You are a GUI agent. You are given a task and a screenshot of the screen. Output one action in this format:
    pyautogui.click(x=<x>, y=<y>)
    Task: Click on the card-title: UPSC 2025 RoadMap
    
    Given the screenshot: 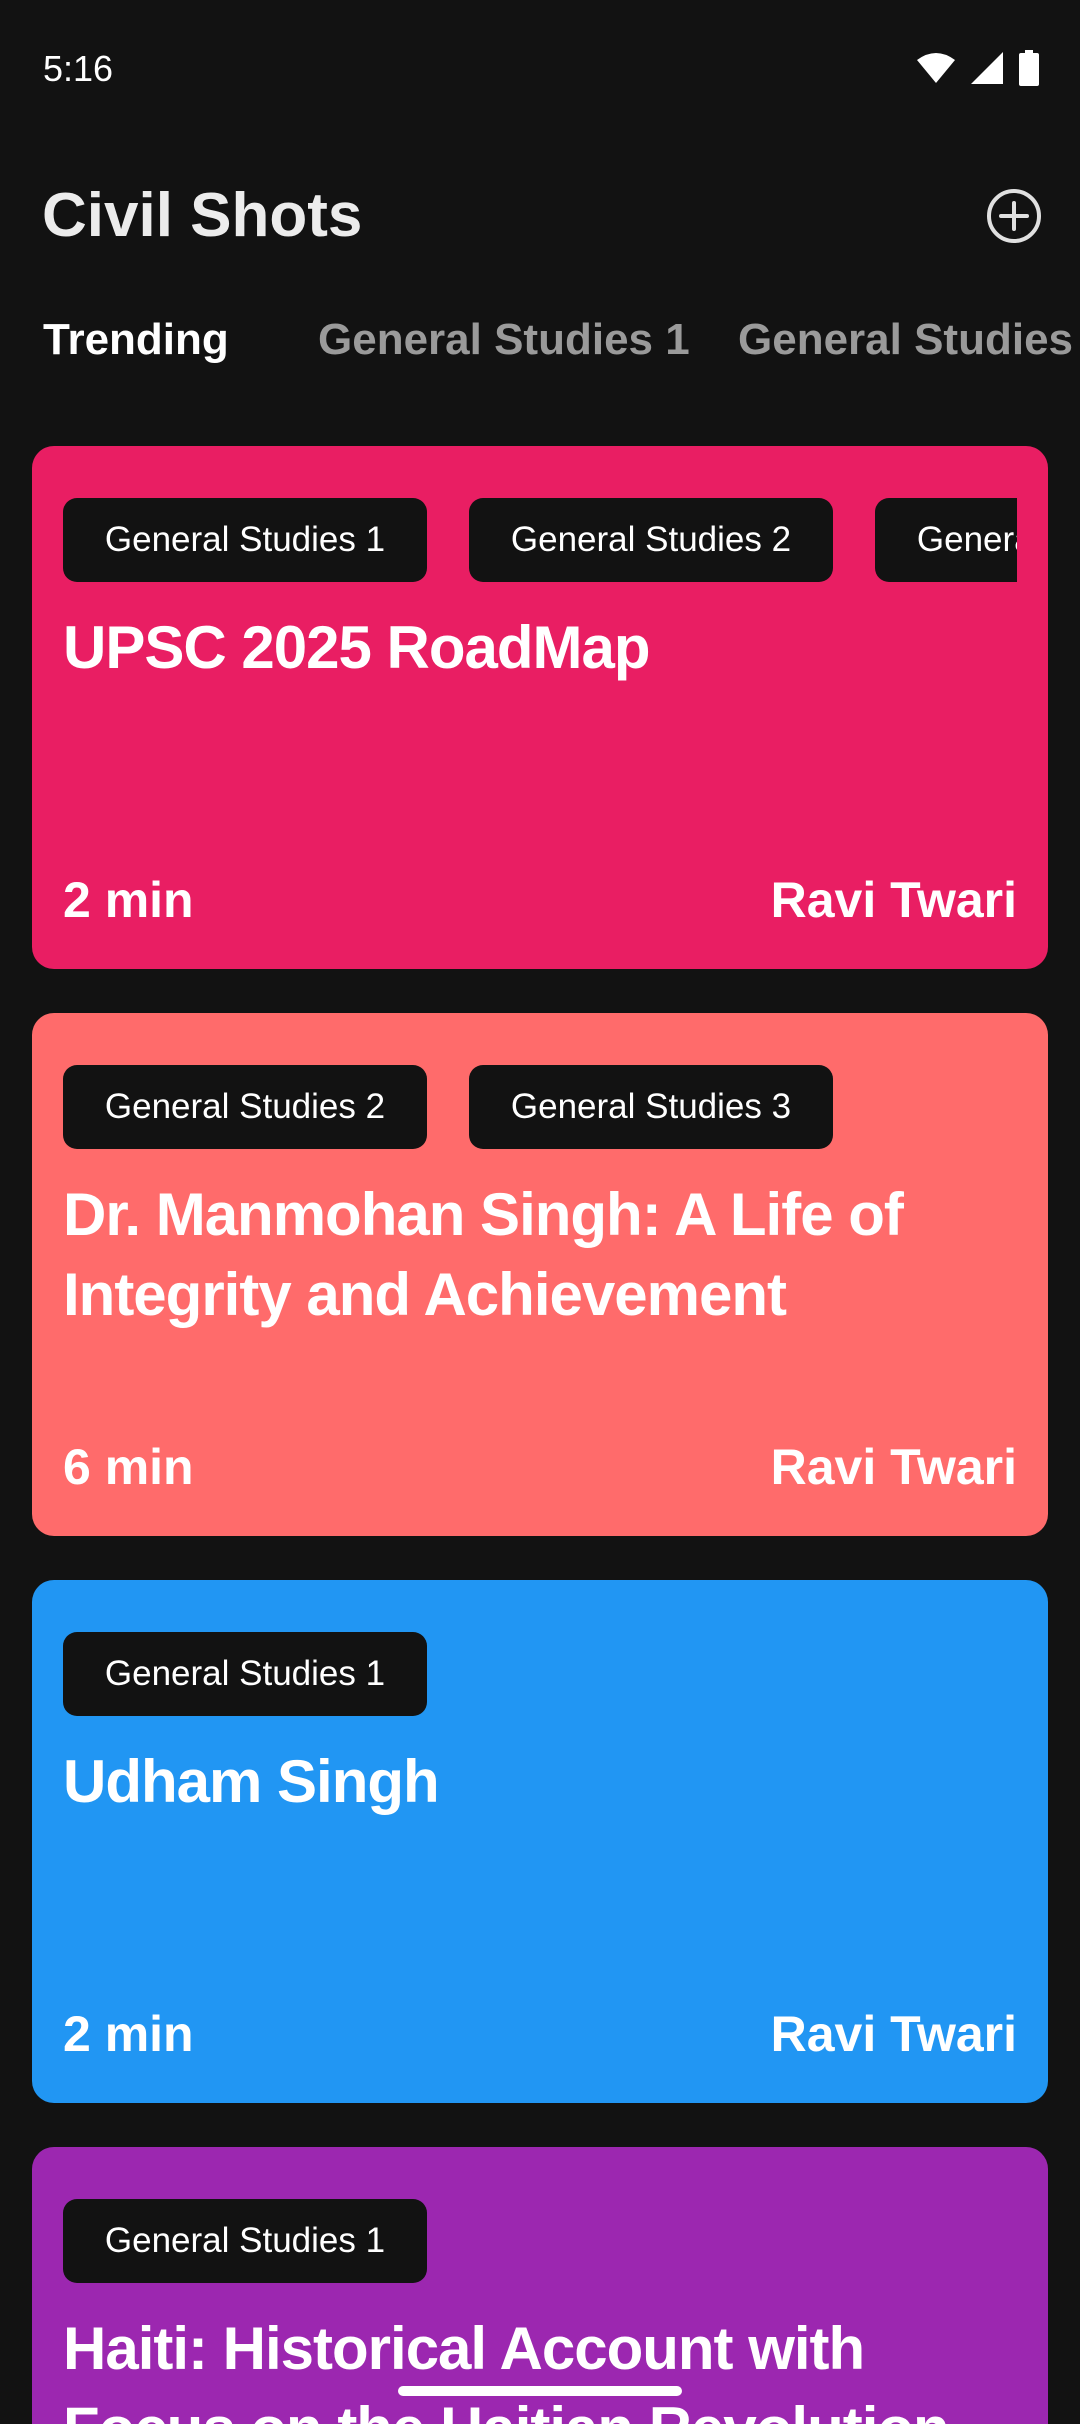 What is the action you would take?
    pyautogui.click(x=357, y=647)
    